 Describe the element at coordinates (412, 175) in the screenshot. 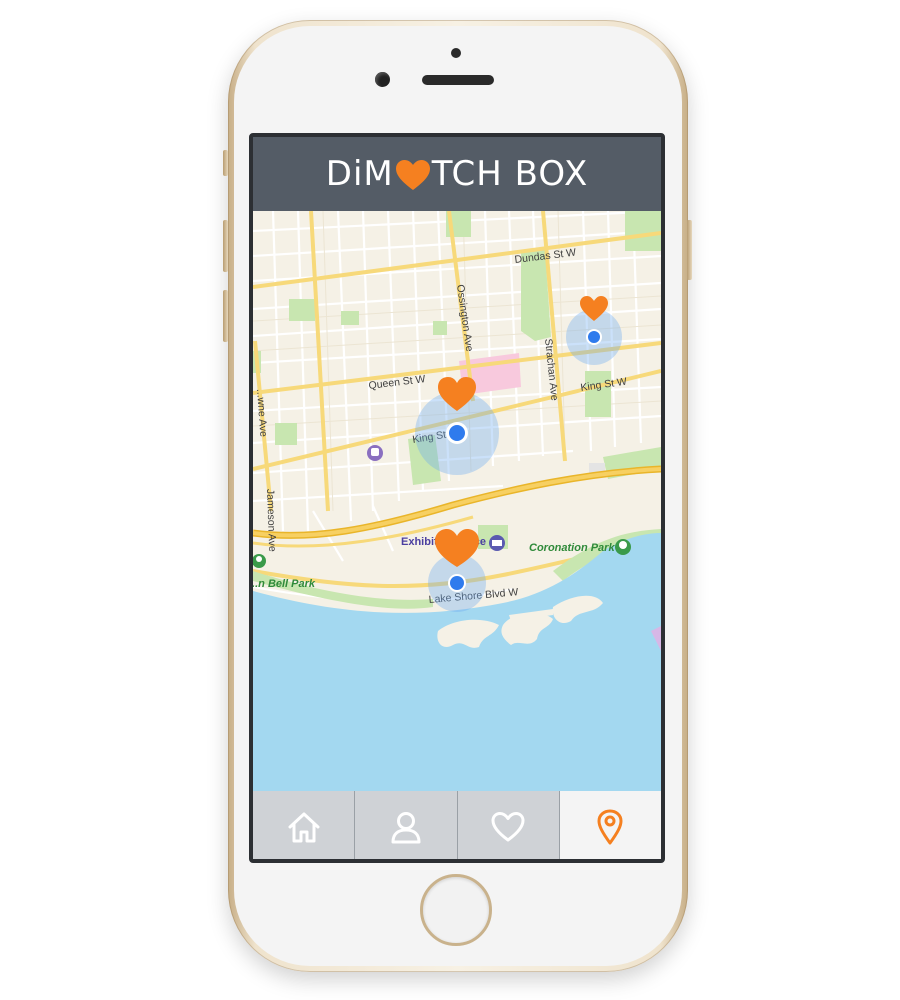

I see `logo-heart-icon` at that location.